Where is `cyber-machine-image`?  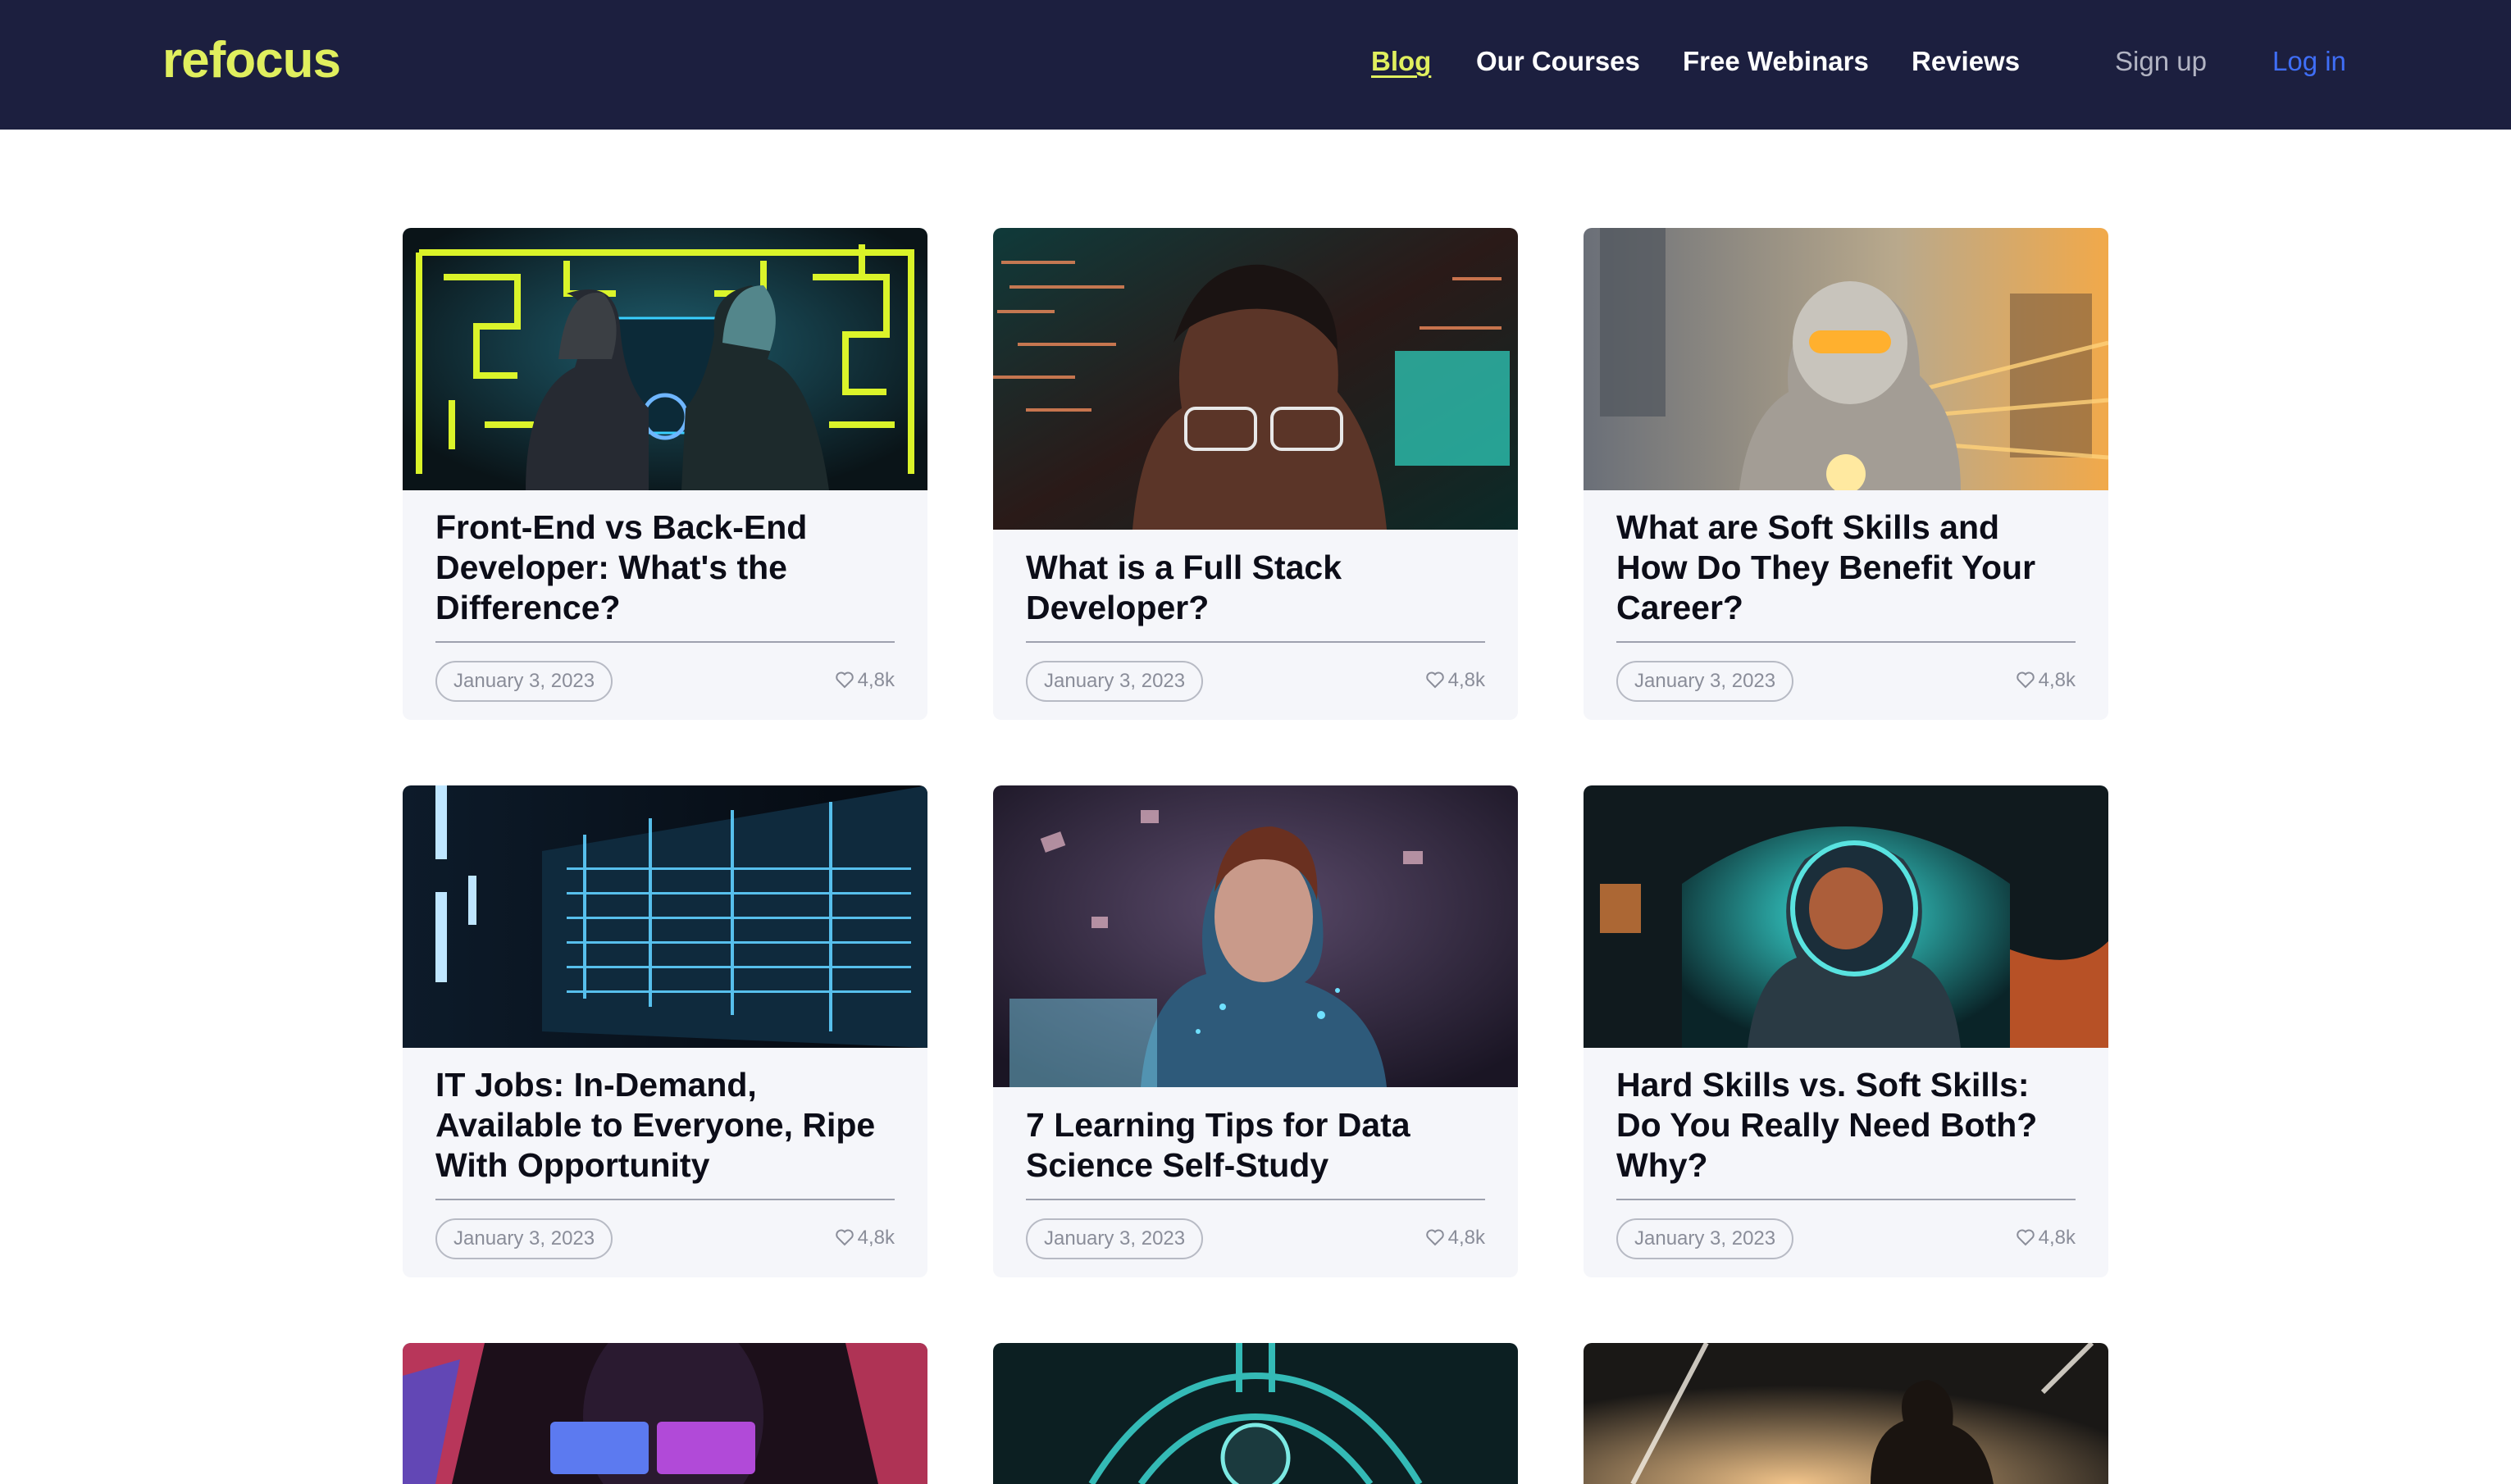 cyber-machine-image is located at coordinates (1255, 1413).